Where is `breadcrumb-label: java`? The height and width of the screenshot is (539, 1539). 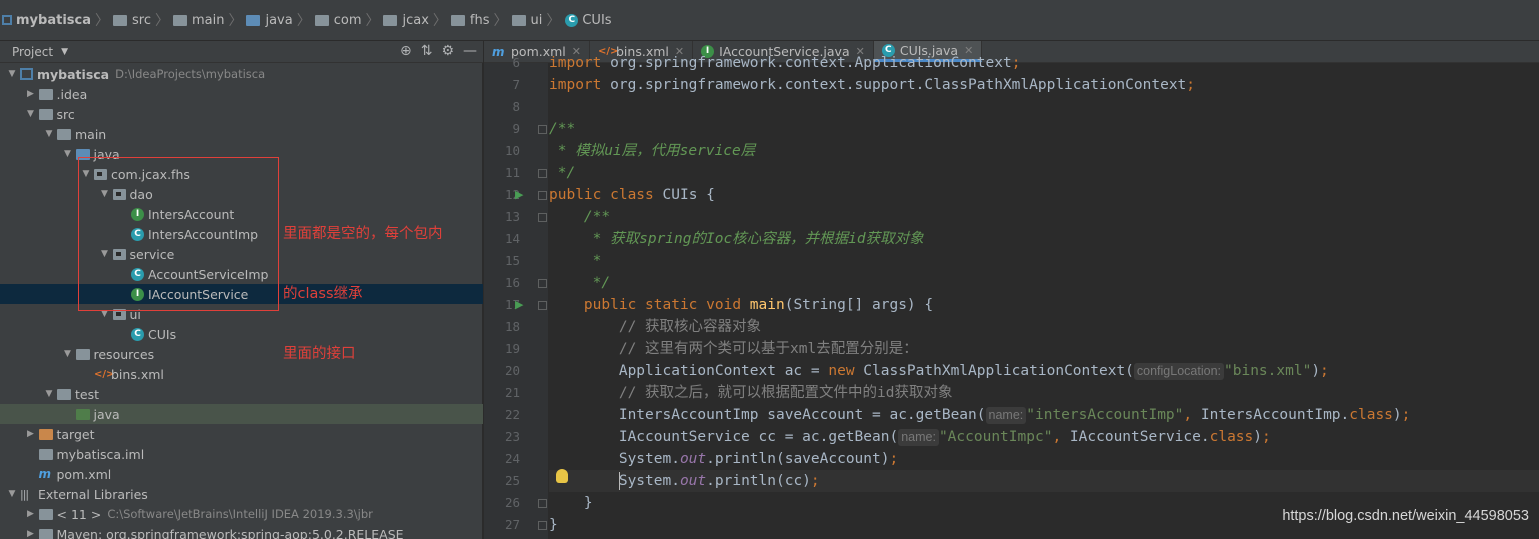
breadcrumb-label: java is located at coordinates (279, 20).